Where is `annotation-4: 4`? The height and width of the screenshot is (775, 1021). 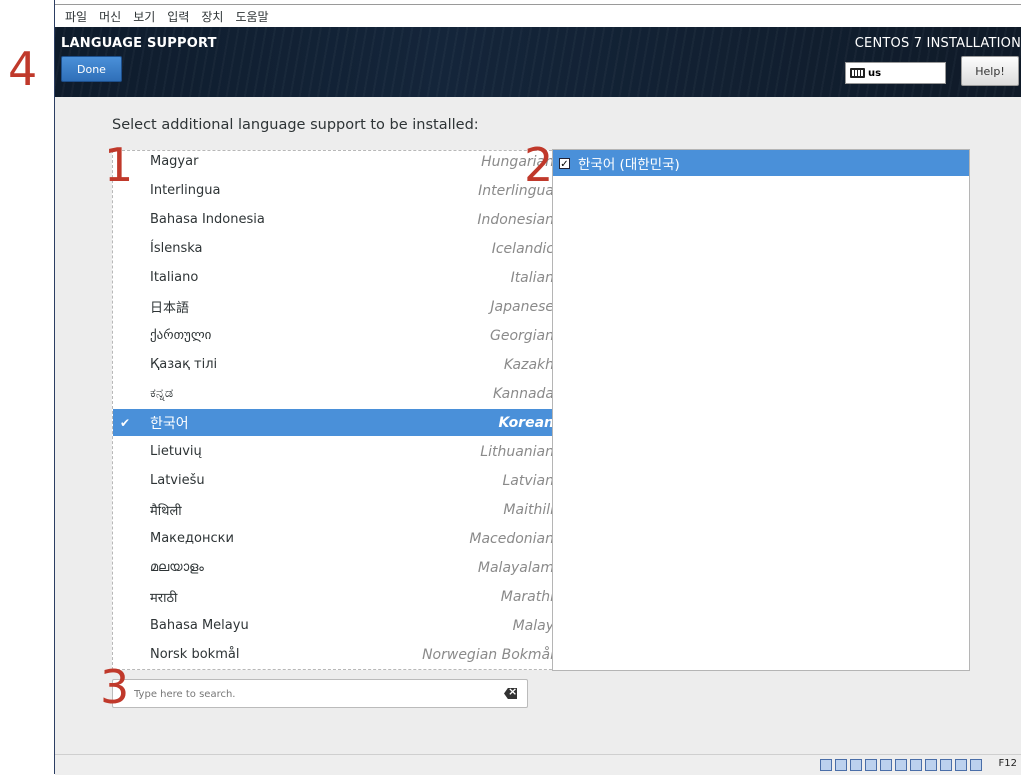
annotation-4: 4 is located at coordinates (23, 69).